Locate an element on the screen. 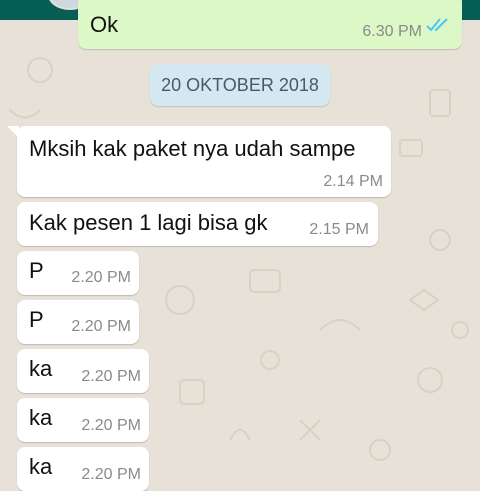 The image size is (480, 491). bubble-tail is located at coordinates (13, 132).